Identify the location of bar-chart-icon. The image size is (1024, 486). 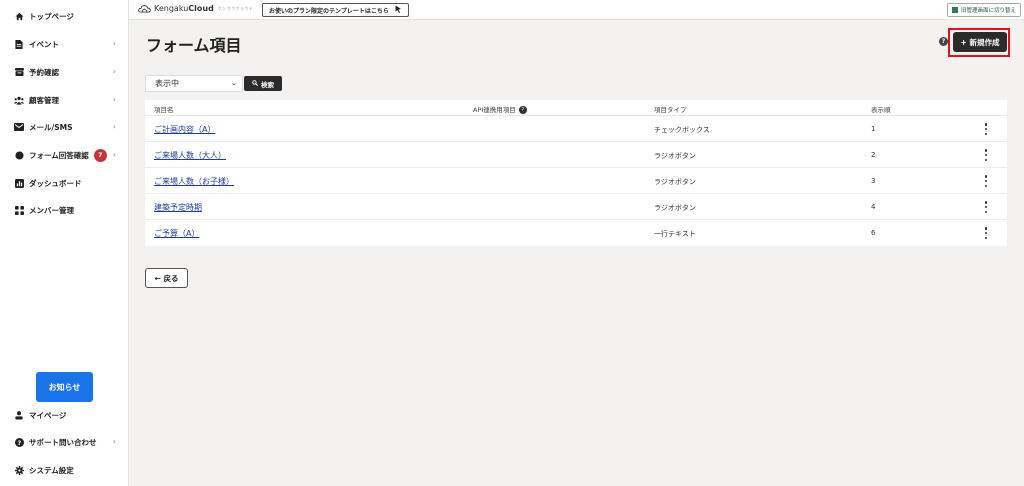
(19, 183).